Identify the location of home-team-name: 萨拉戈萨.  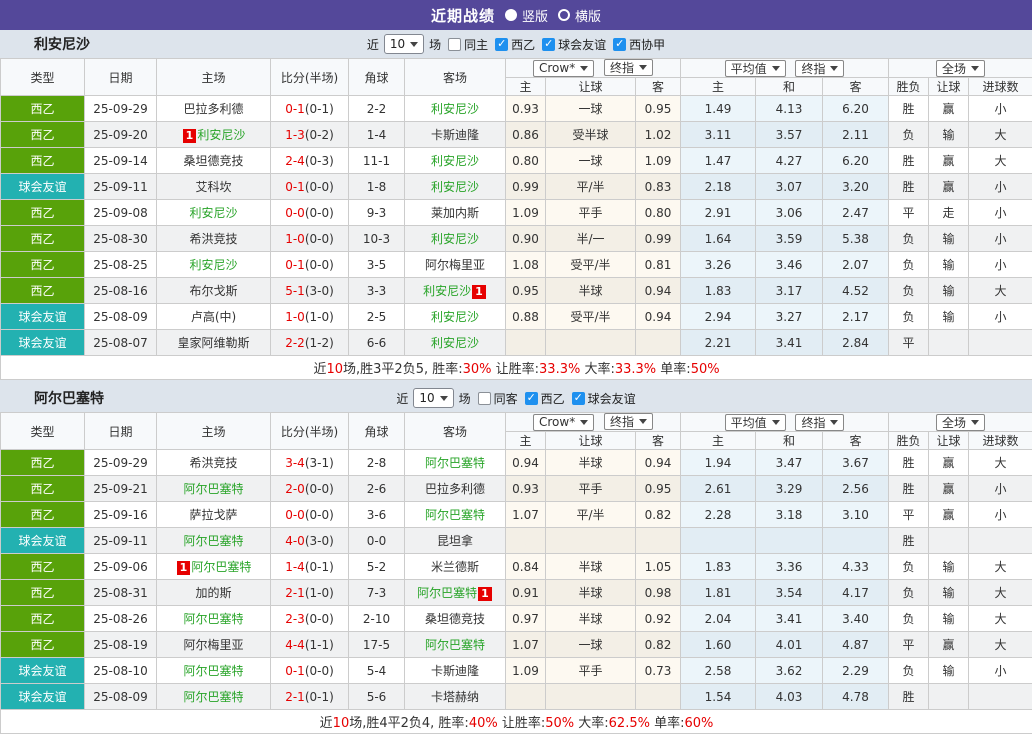
(213, 515).